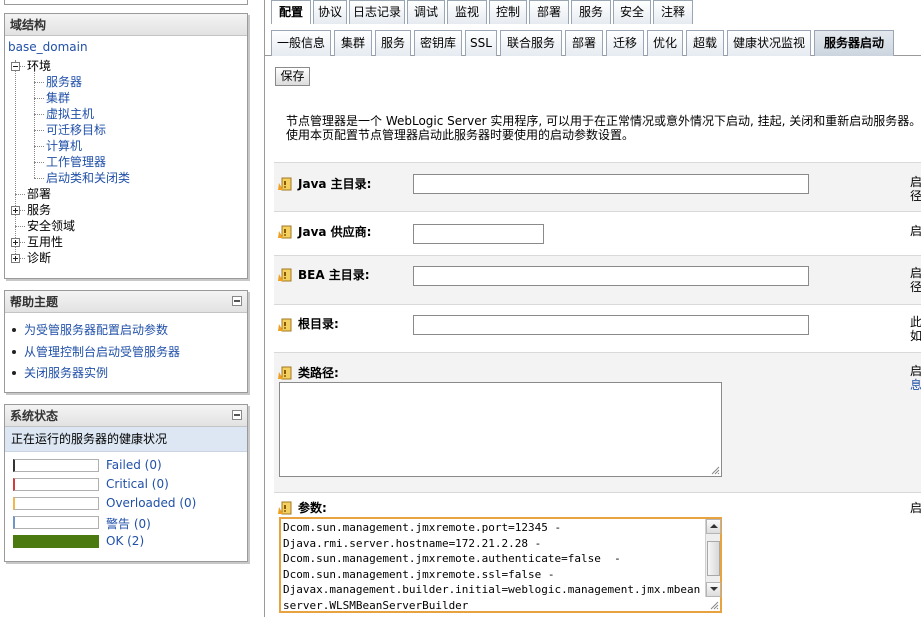 The image size is (921, 617). I want to click on primary-tabbar: 配置 协议 日志记录 调试 监视 控制 部署 服务 安全 注释, so click(593, 12).